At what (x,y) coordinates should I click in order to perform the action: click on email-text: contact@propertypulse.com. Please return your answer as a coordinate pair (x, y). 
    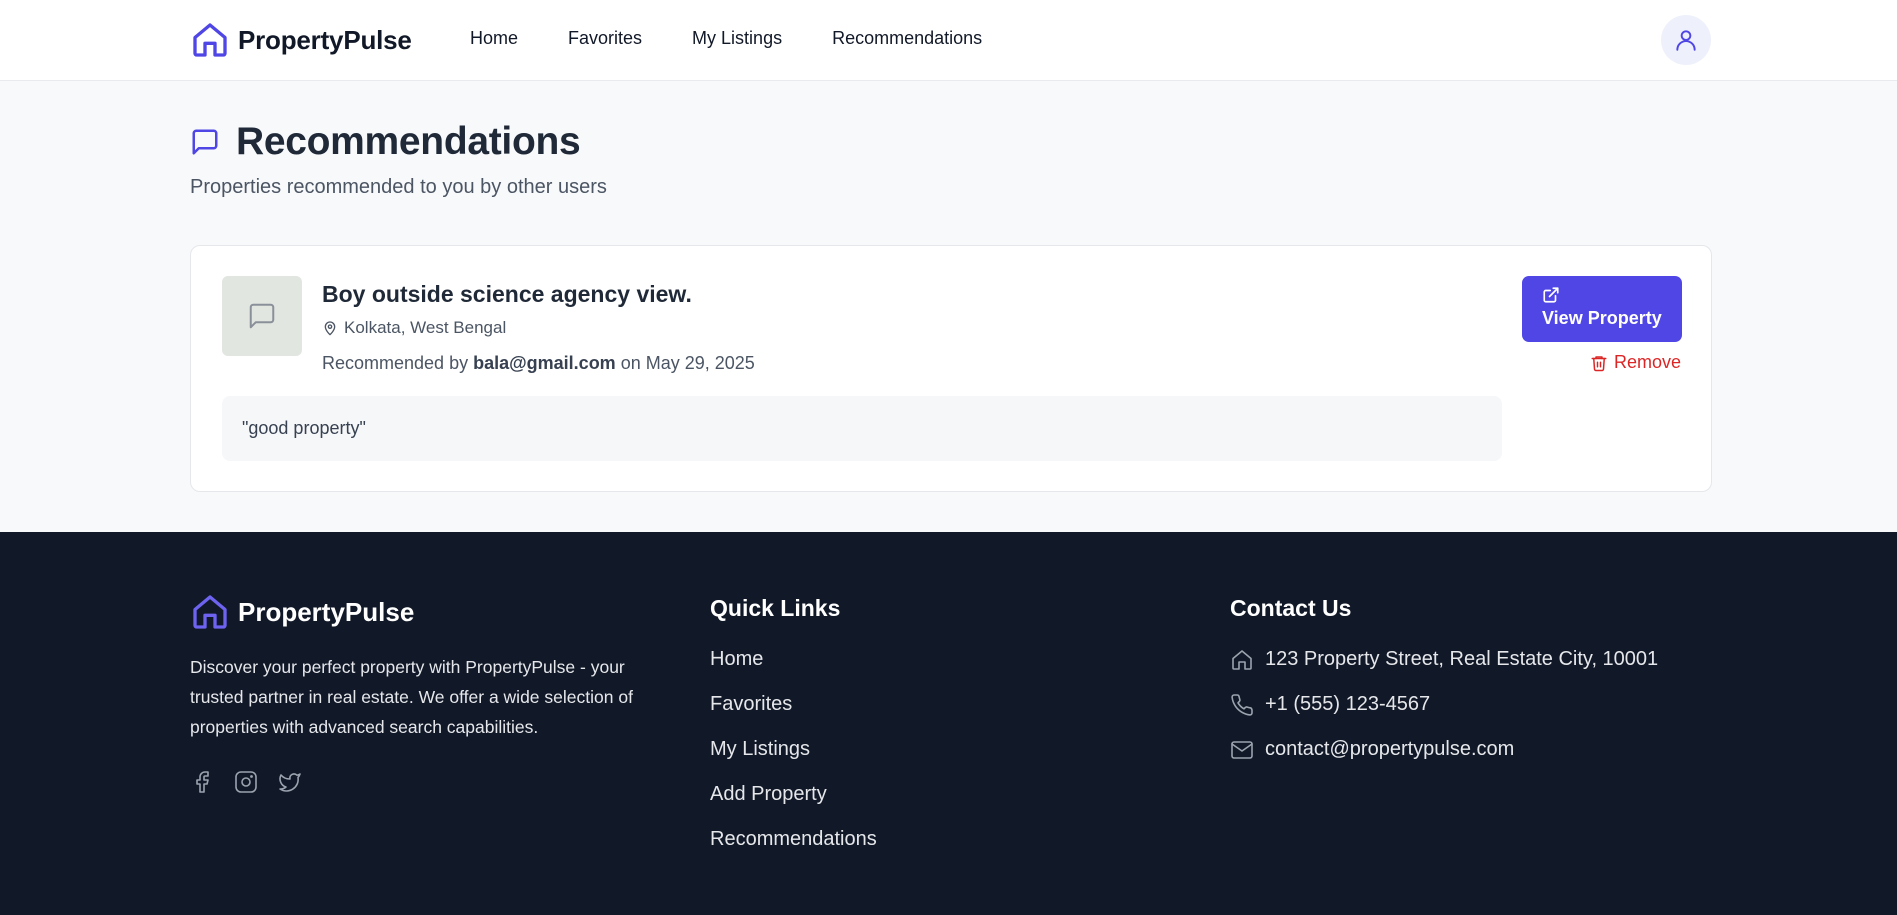
    Looking at the image, I should click on (1390, 749).